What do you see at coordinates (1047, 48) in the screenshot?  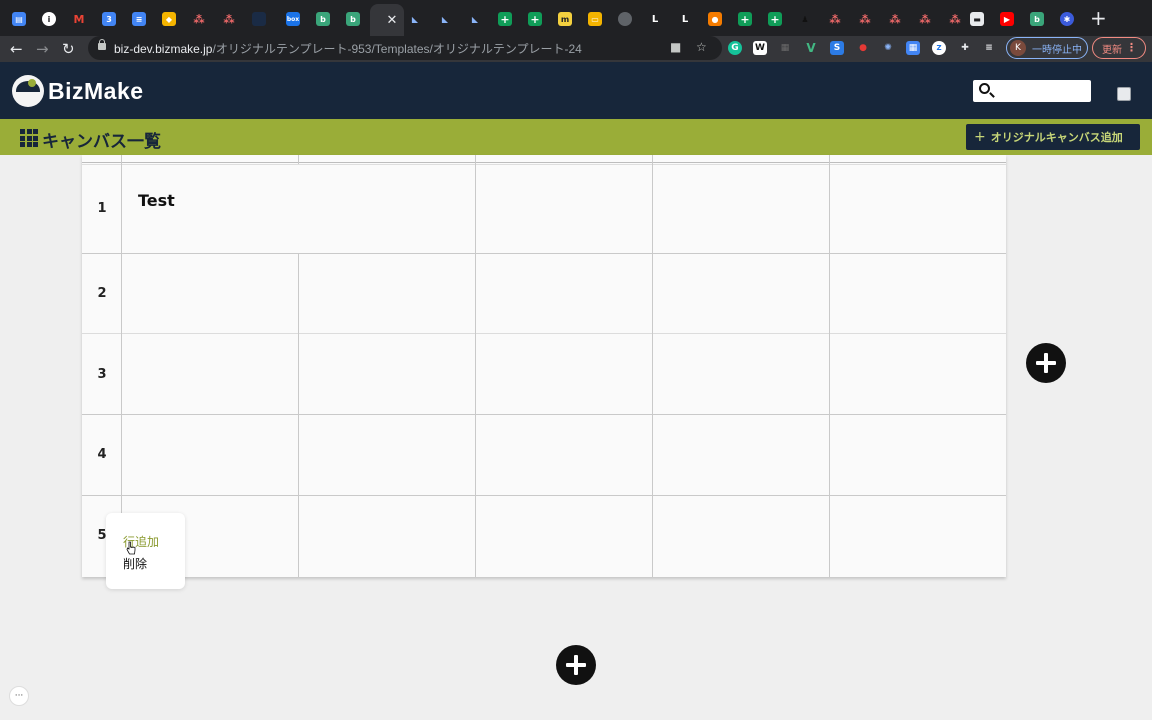 I see `profile-button: K 一時停止中` at bounding box center [1047, 48].